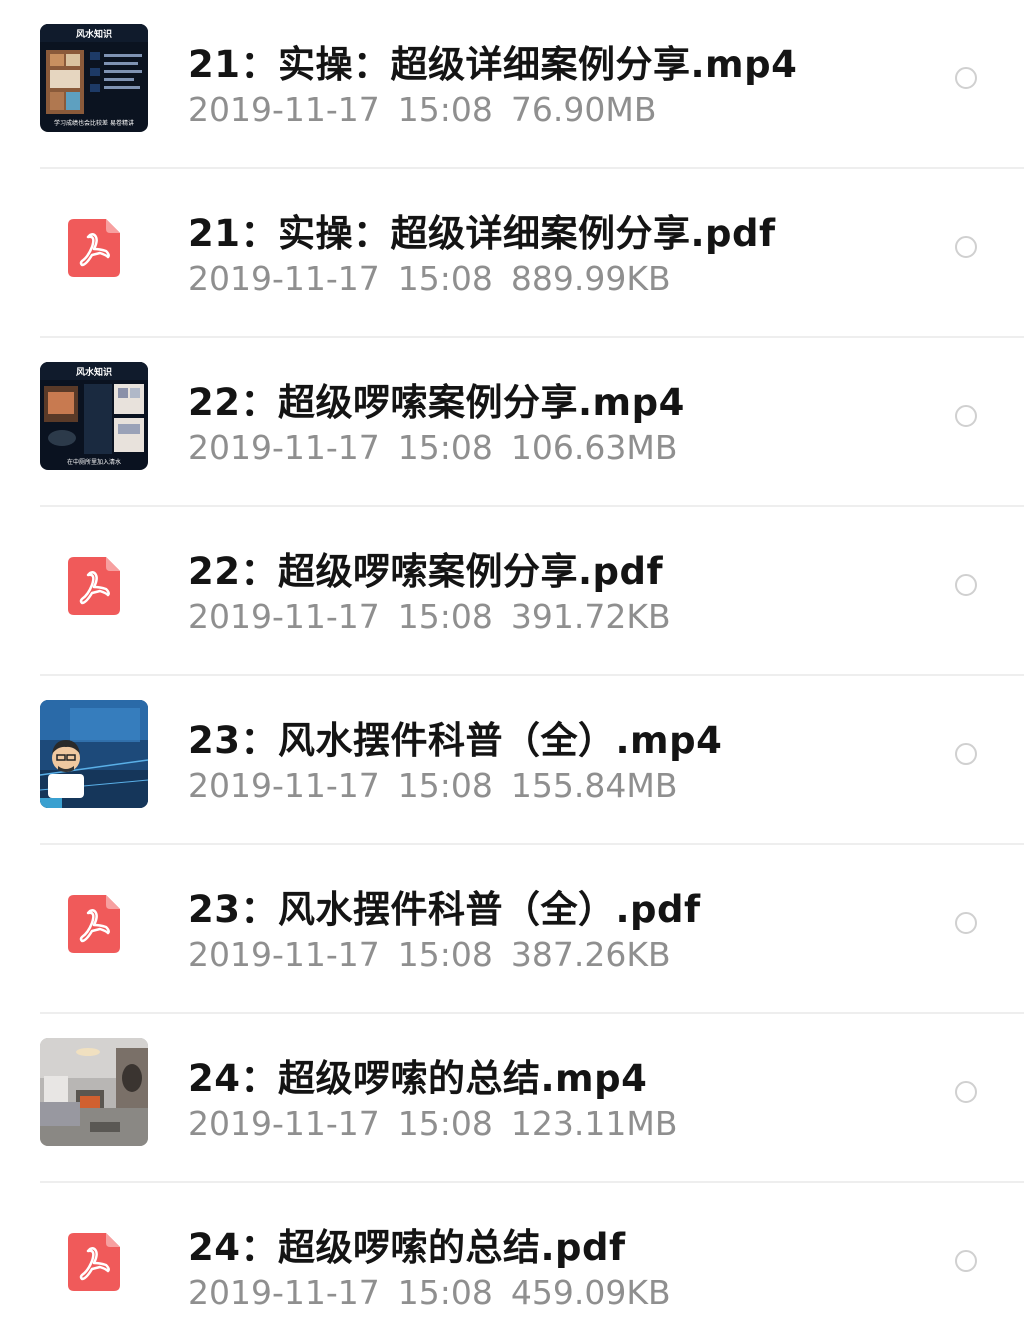 The width and height of the screenshot is (1024, 1335). I want to click on file-row: 24：超级啰嗦的总结.mp4 2019-11-17 15:08 123.11MB, so click(512, 1098).